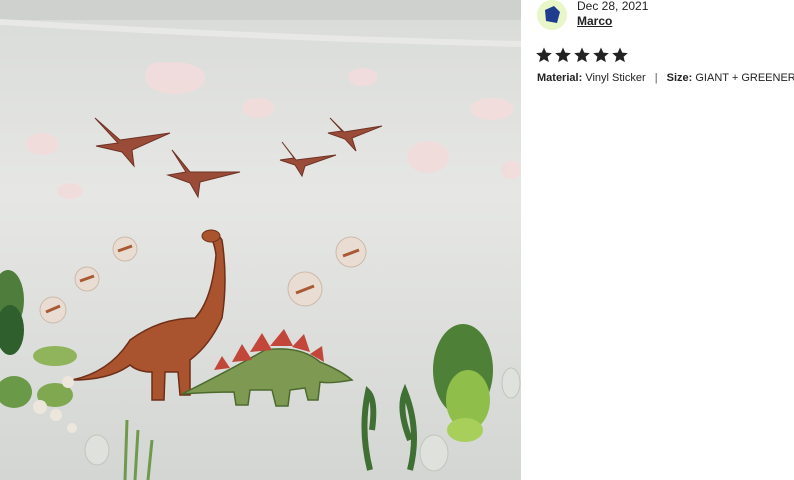 The height and width of the screenshot is (480, 794). What do you see at coordinates (613, 6) in the screenshot?
I see `review-date: Dec 28, 2021` at bounding box center [613, 6].